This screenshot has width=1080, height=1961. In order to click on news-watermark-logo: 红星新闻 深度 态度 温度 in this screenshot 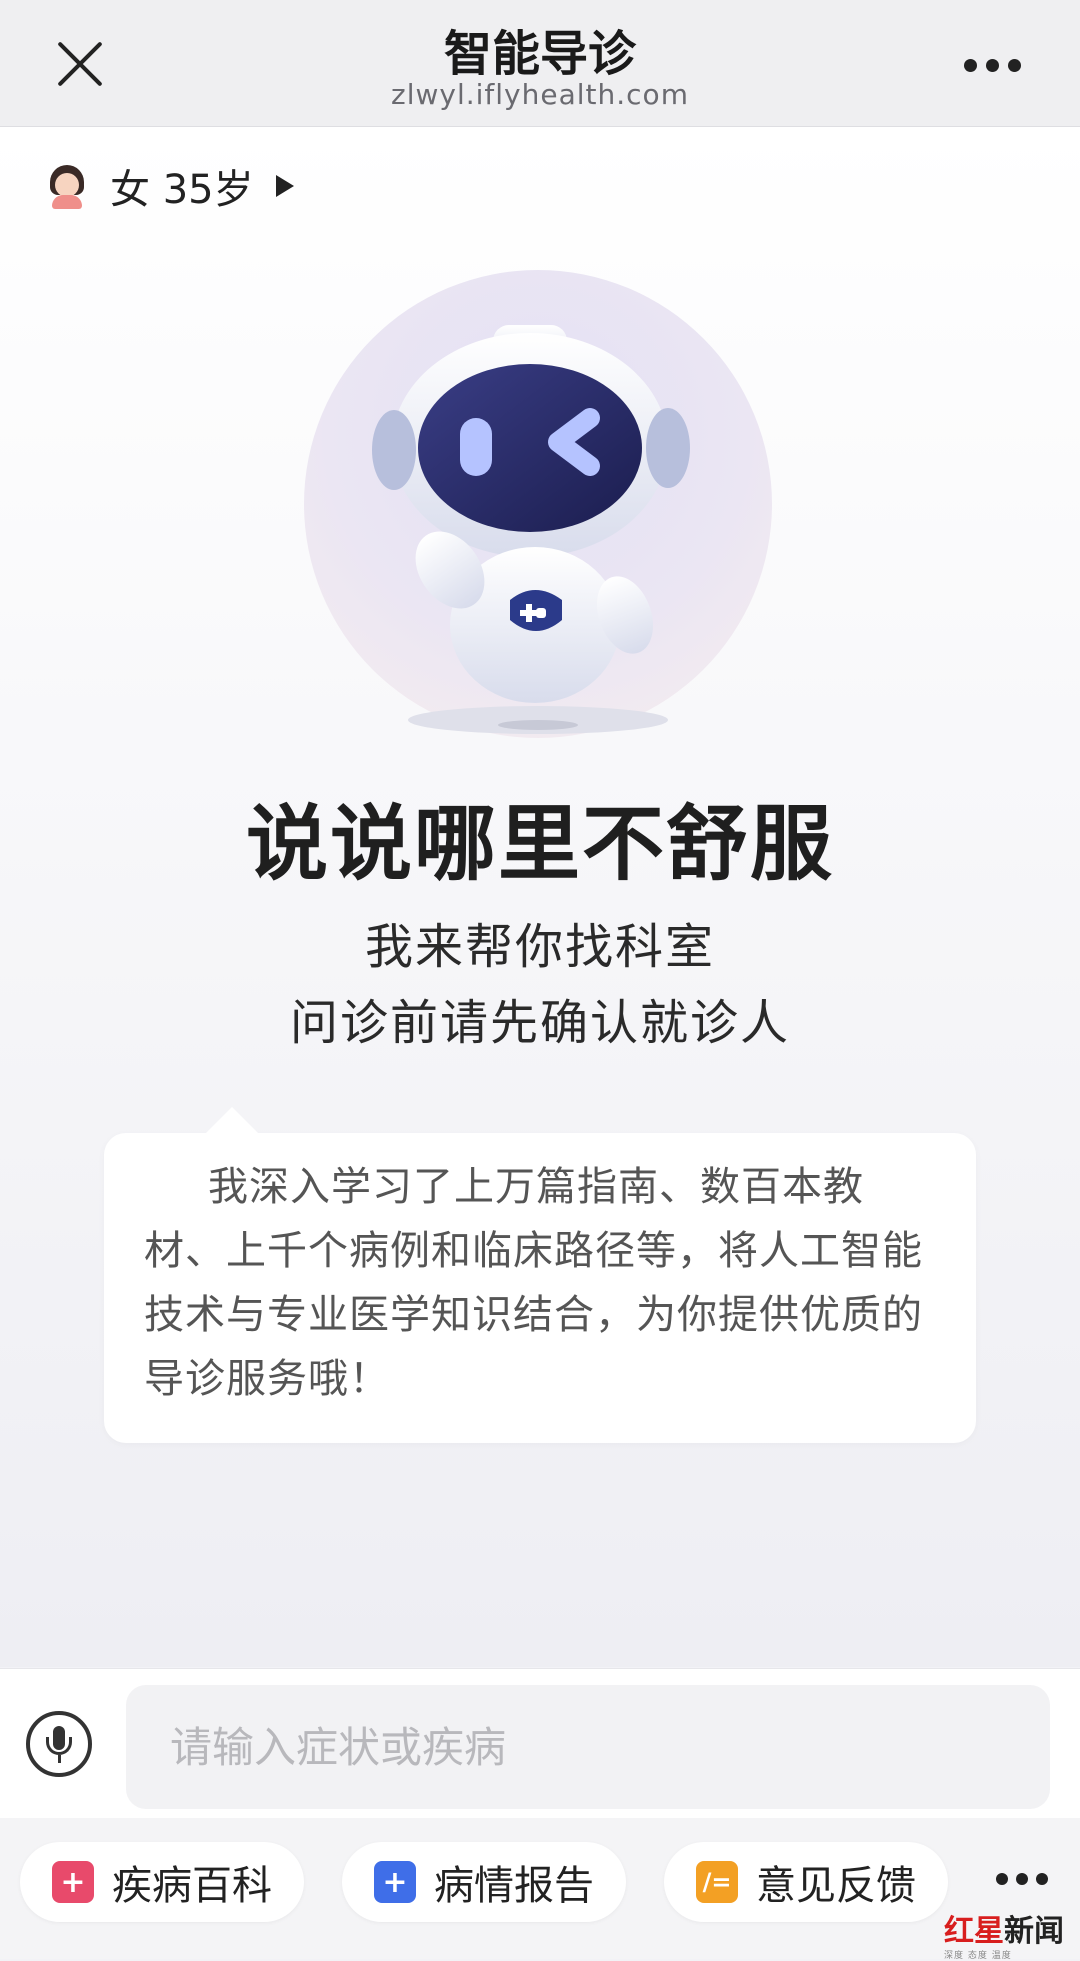, I will do `click(1009, 1933)`.